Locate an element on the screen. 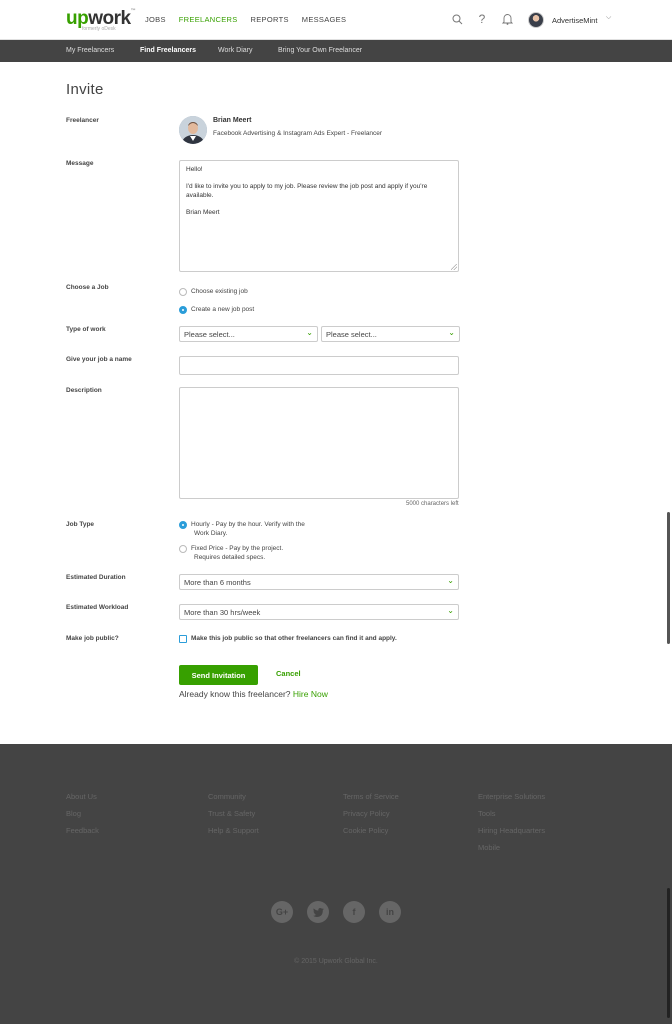  workload-select: More than 30 hrs/week ⌄ is located at coordinates (319, 612).